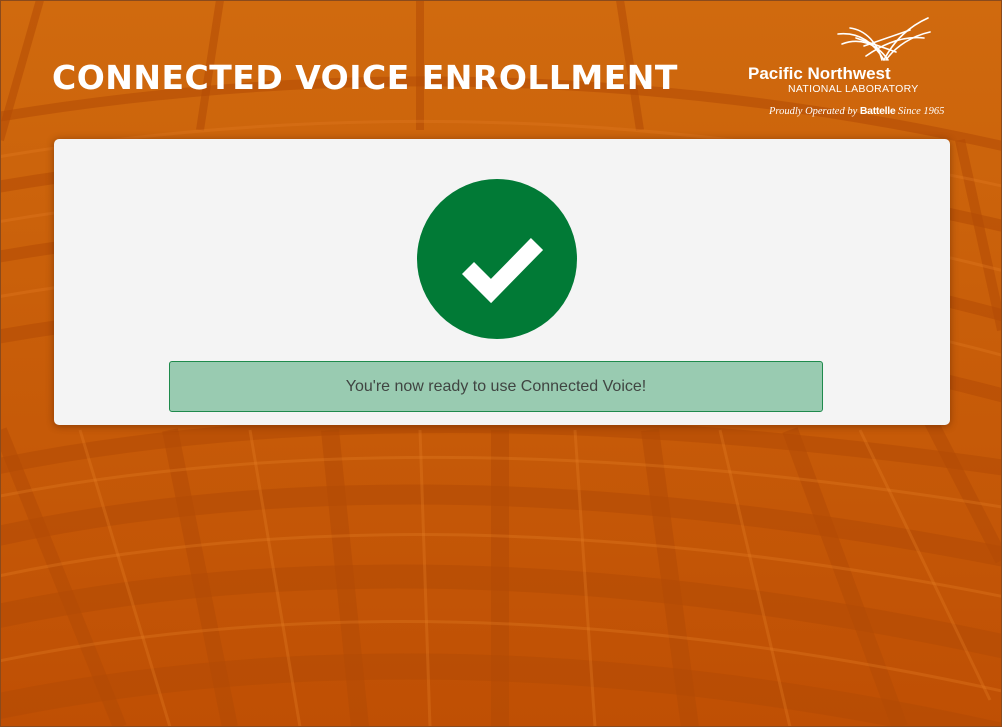  What do you see at coordinates (884, 39) in the screenshot?
I see `logo-arc-icon` at bounding box center [884, 39].